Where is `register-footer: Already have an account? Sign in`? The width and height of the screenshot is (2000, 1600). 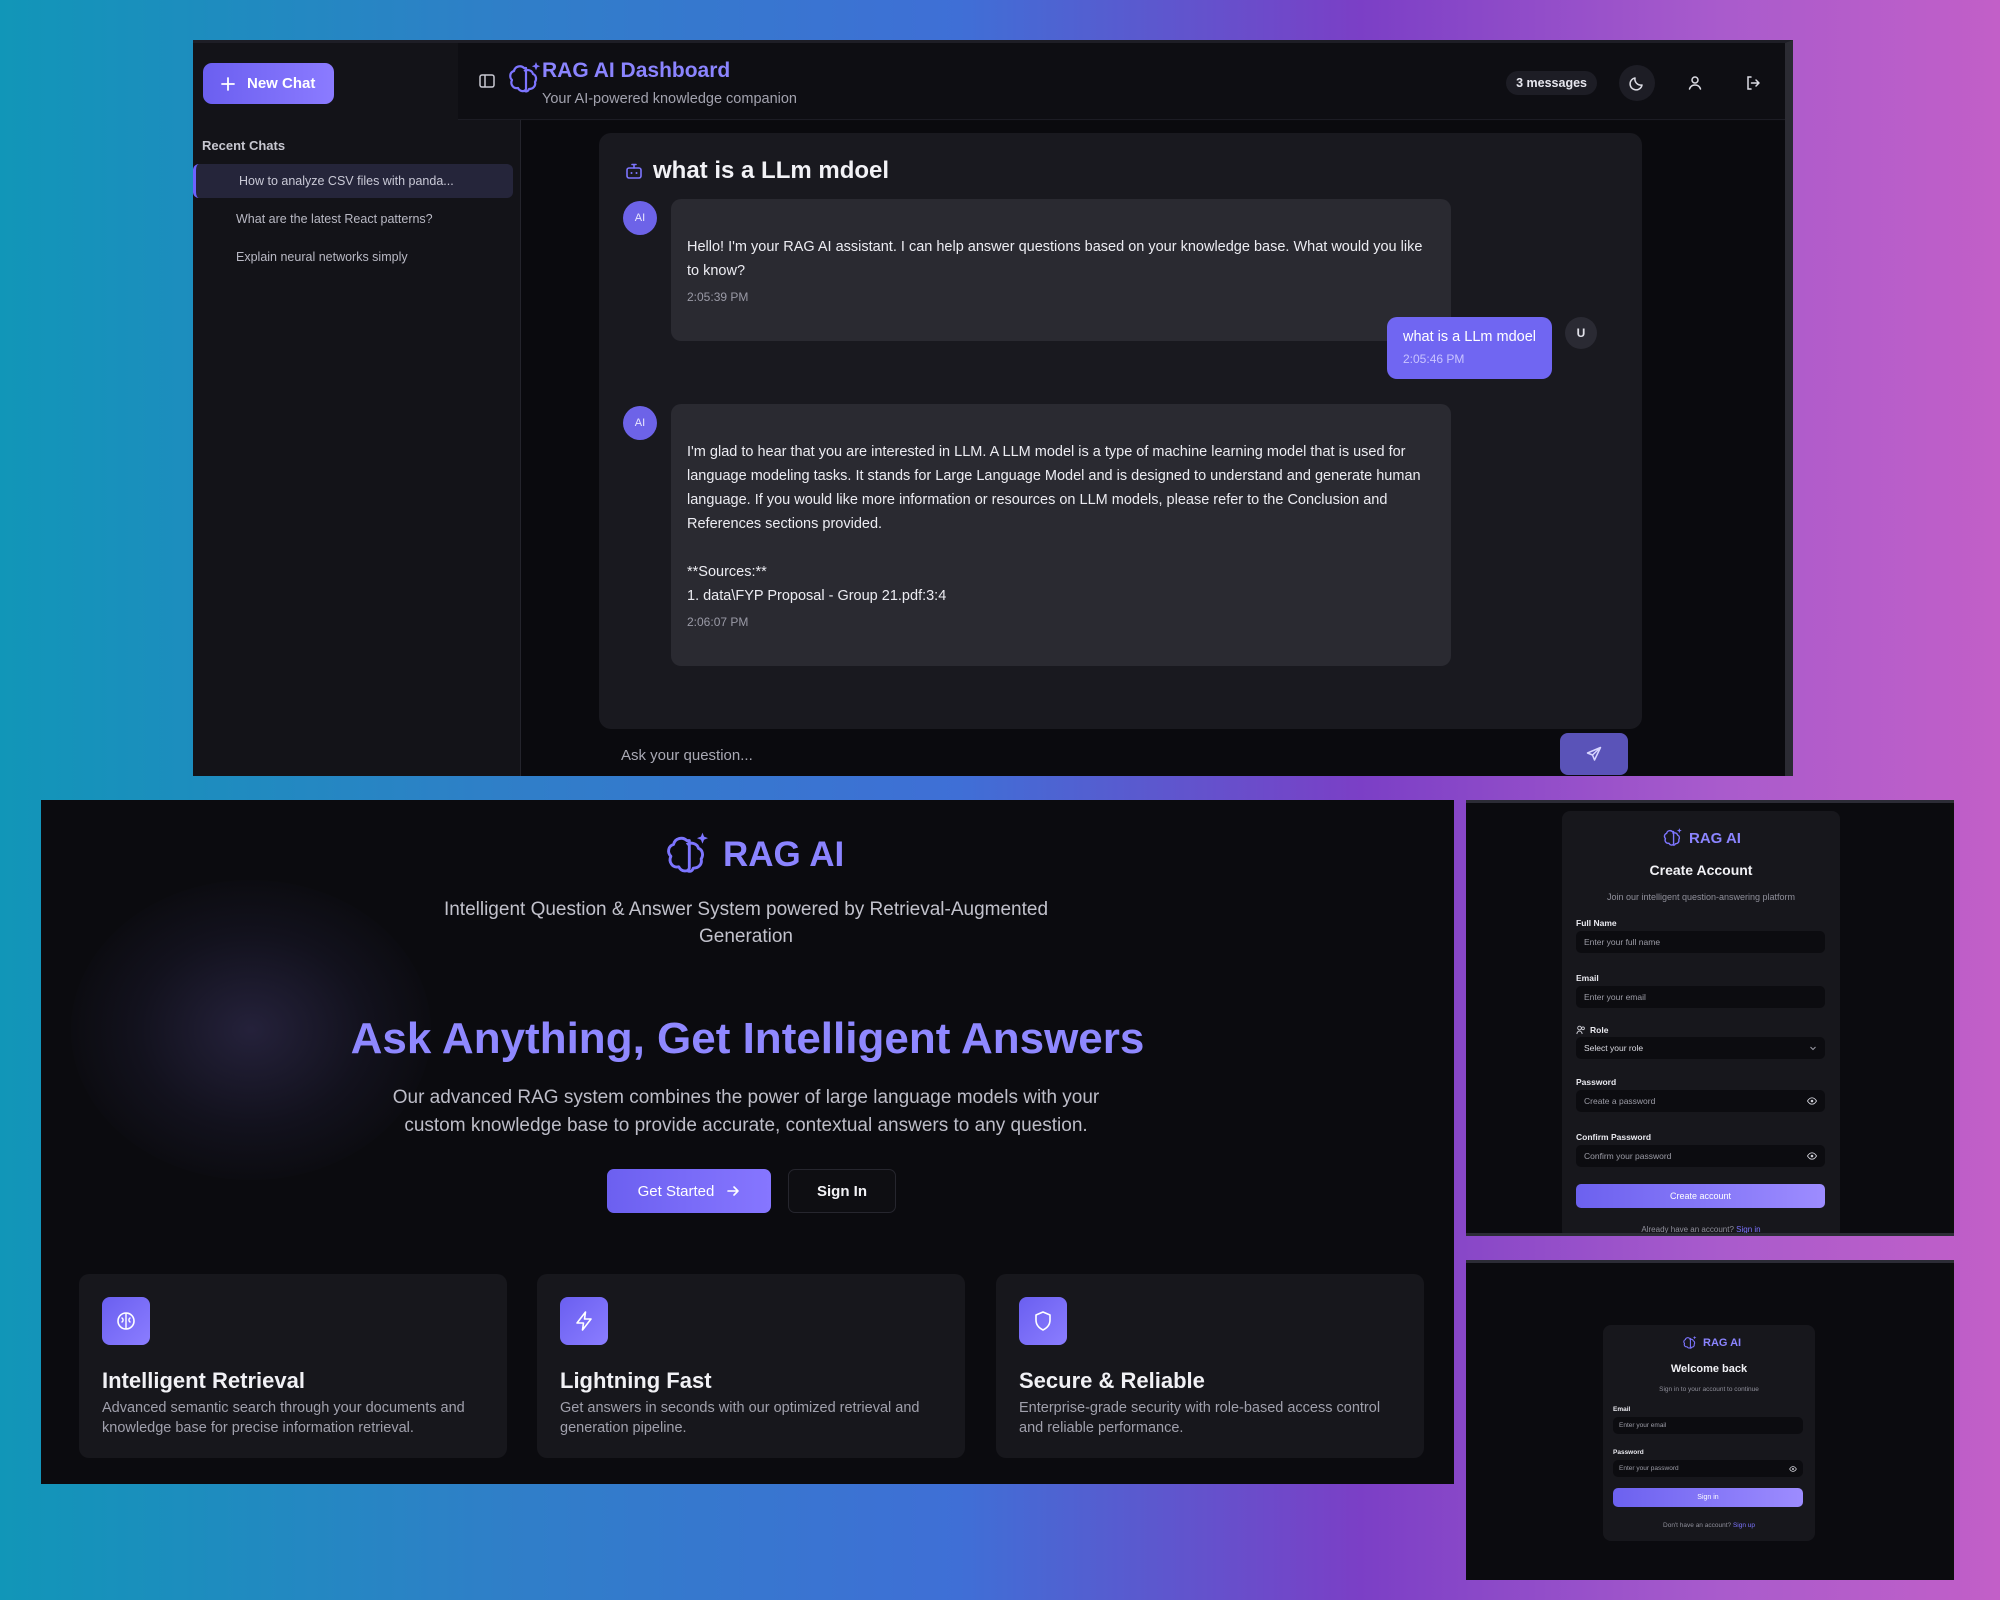
register-footer: Already have an account? Sign in is located at coordinates (1701, 1229).